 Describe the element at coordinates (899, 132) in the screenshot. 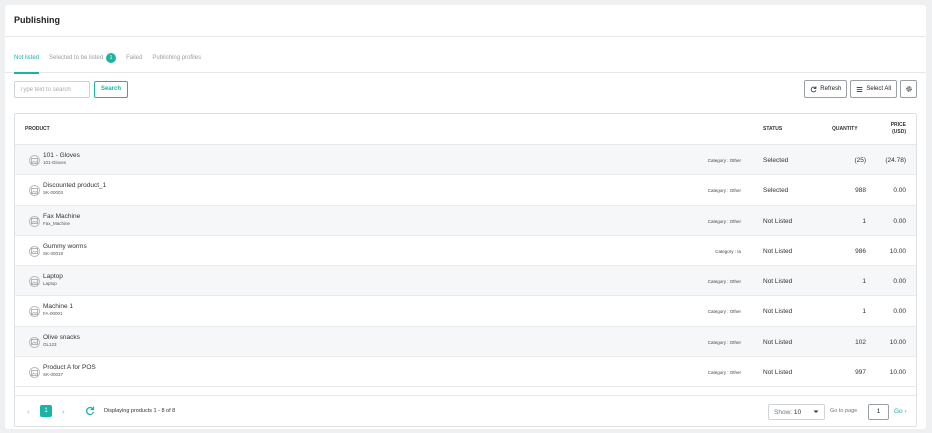

I see `price-header-unit: (USD)` at that location.